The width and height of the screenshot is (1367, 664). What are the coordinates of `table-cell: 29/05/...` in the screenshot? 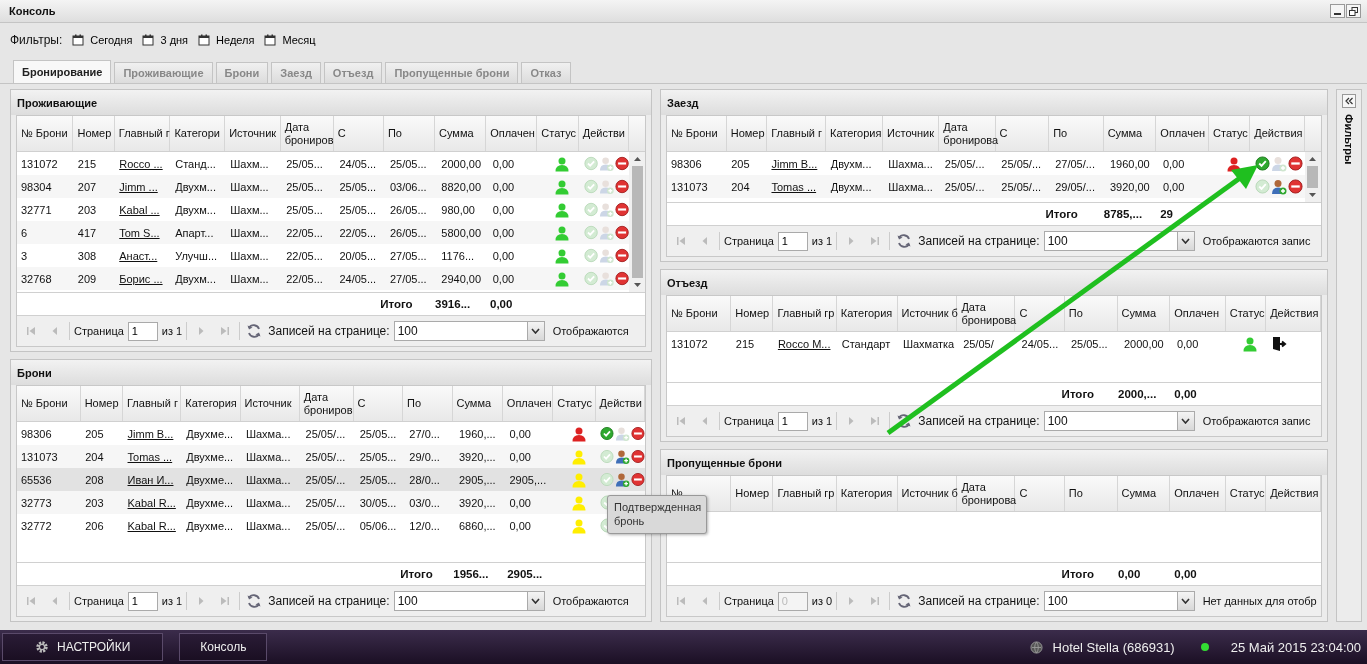 It's located at (1075, 186).